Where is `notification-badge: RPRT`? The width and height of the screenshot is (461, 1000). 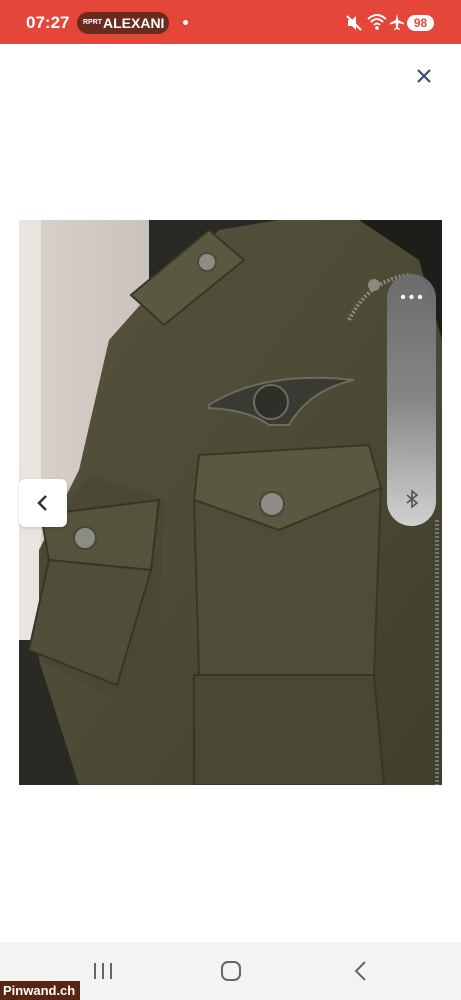 notification-badge: RPRT is located at coordinates (93, 22).